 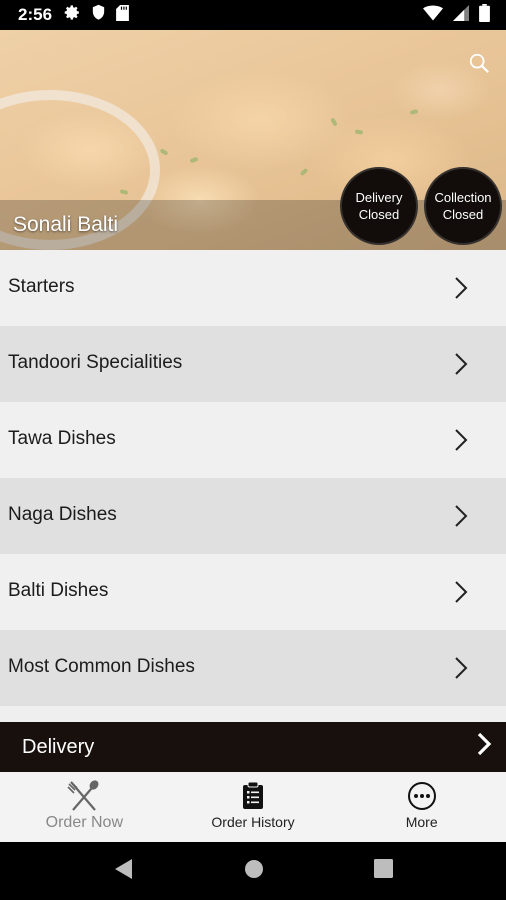 I want to click on fork-spoon-icon, so click(x=84, y=796).